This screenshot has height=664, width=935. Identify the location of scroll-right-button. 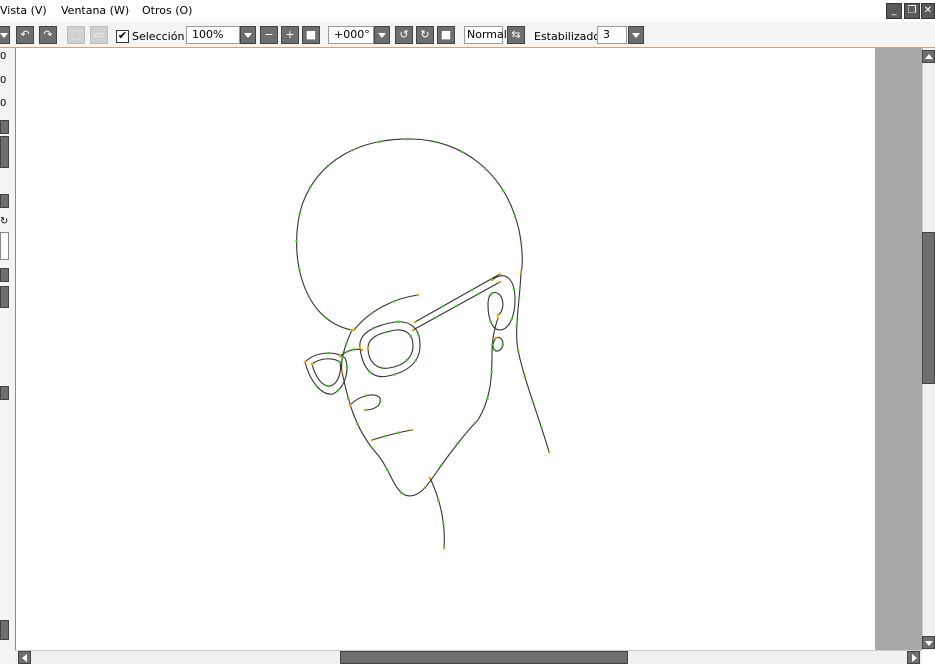
(913, 657).